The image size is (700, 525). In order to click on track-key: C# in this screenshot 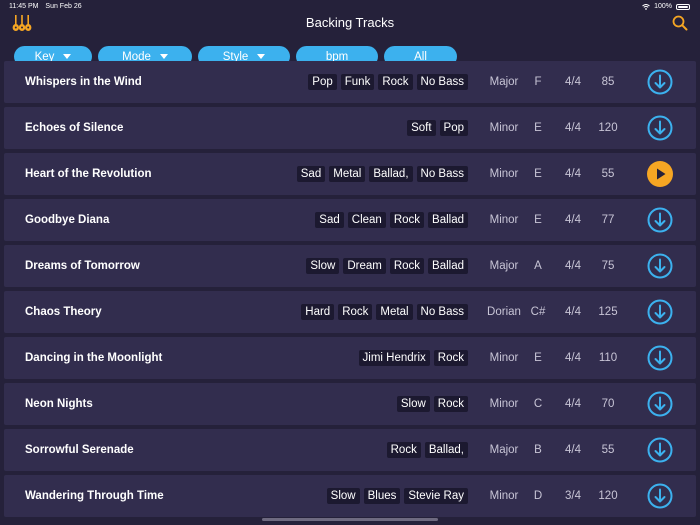, I will do `click(538, 312)`.